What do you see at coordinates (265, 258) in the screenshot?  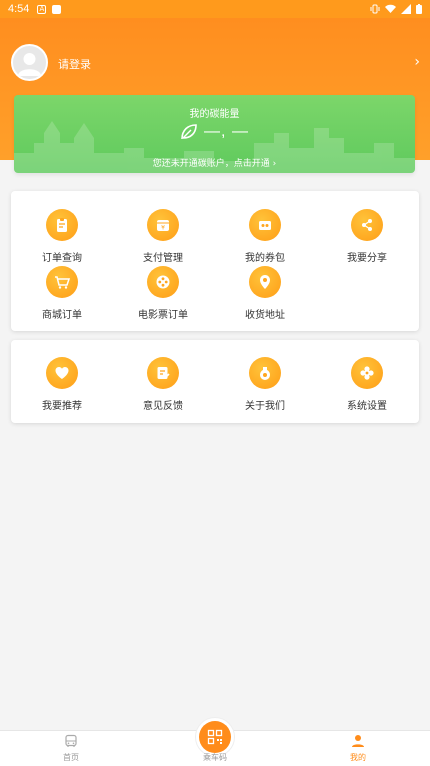 I see `menu-label: 我的券包` at bounding box center [265, 258].